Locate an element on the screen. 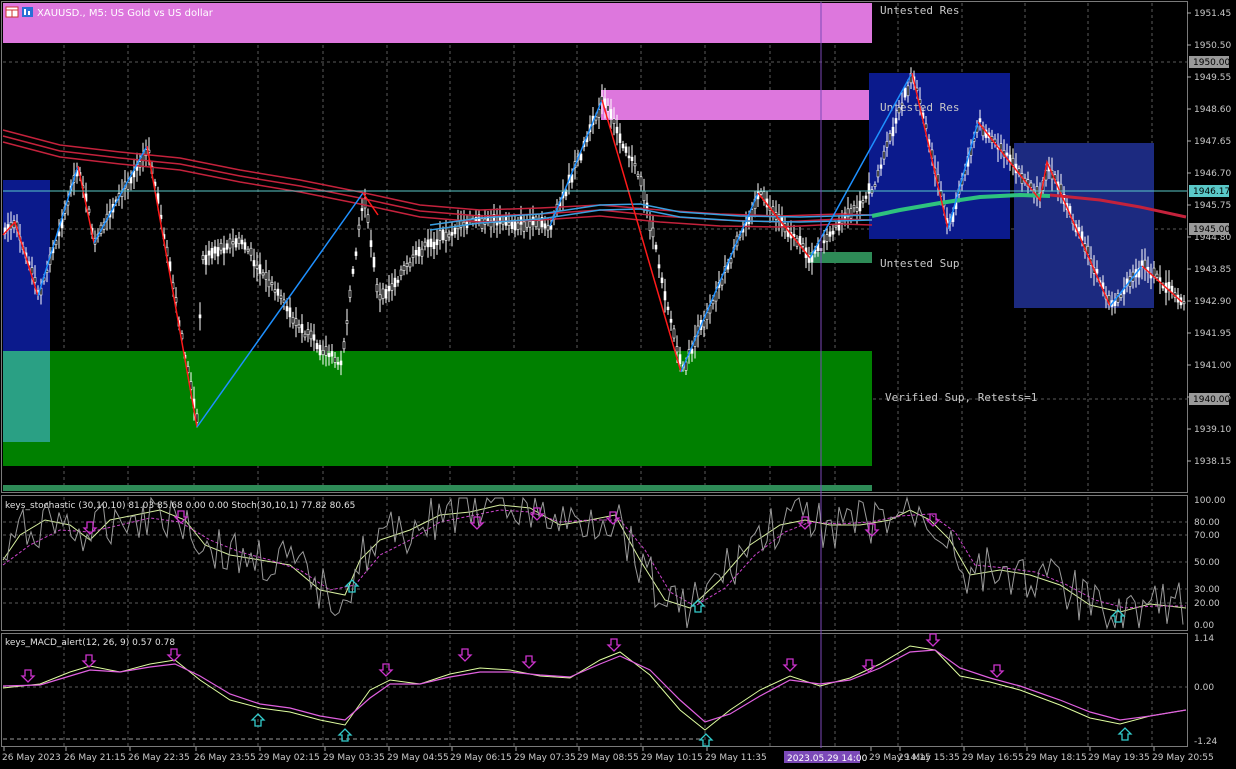  zone-label-3: Untested Sup is located at coordinates (919, 263).